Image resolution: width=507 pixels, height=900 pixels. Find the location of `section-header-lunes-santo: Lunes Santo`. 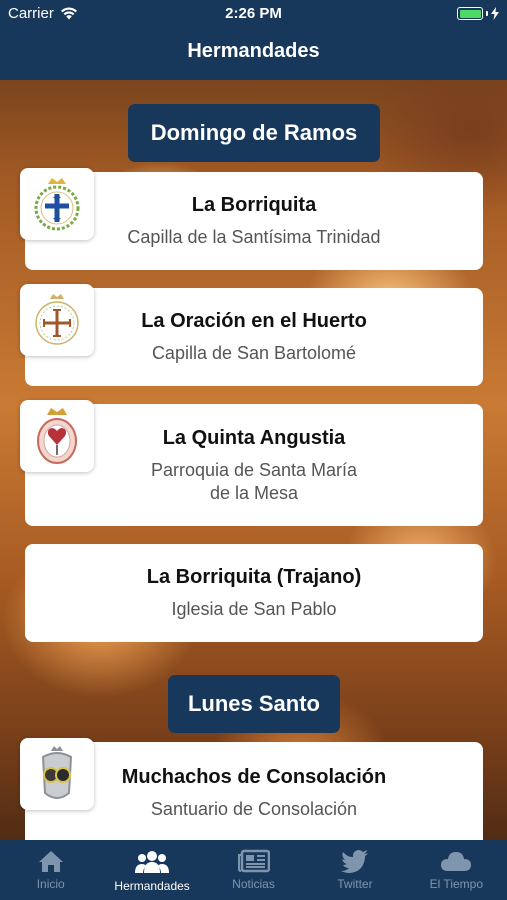

section-header-lunes-santo: Lunes Santo is located at coordinates (254, 704).